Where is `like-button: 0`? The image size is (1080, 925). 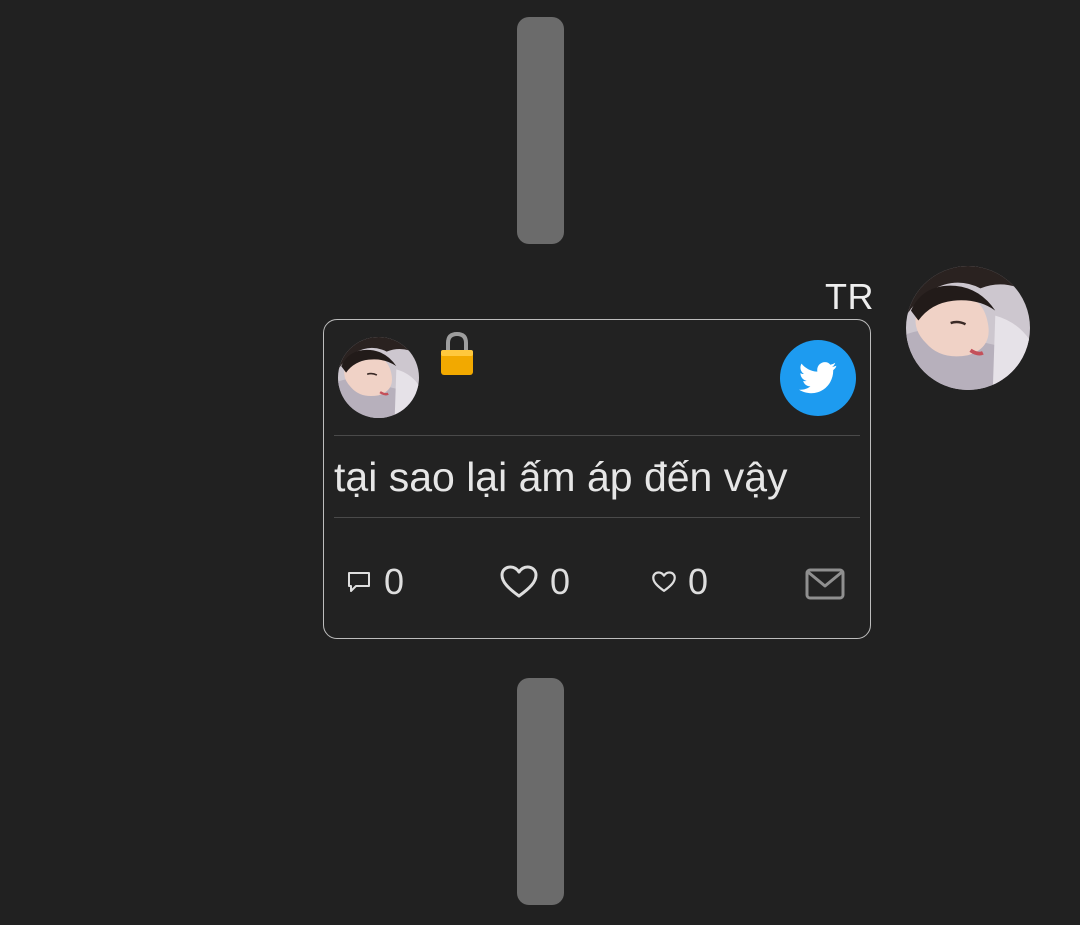 like-button: 0 is located at coordinates (535, 582).